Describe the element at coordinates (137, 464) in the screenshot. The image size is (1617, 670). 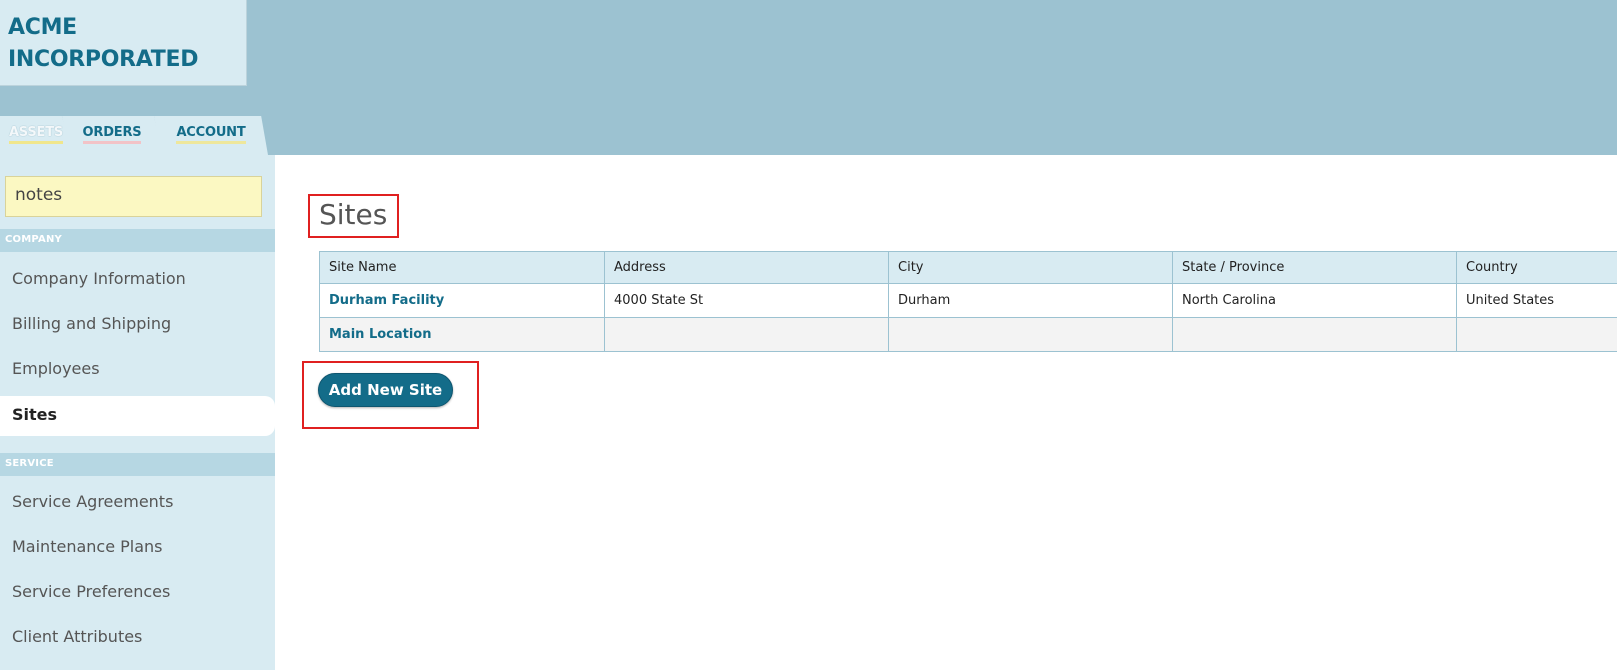
I see `sidebar-section-service: SERVICE` at that location.